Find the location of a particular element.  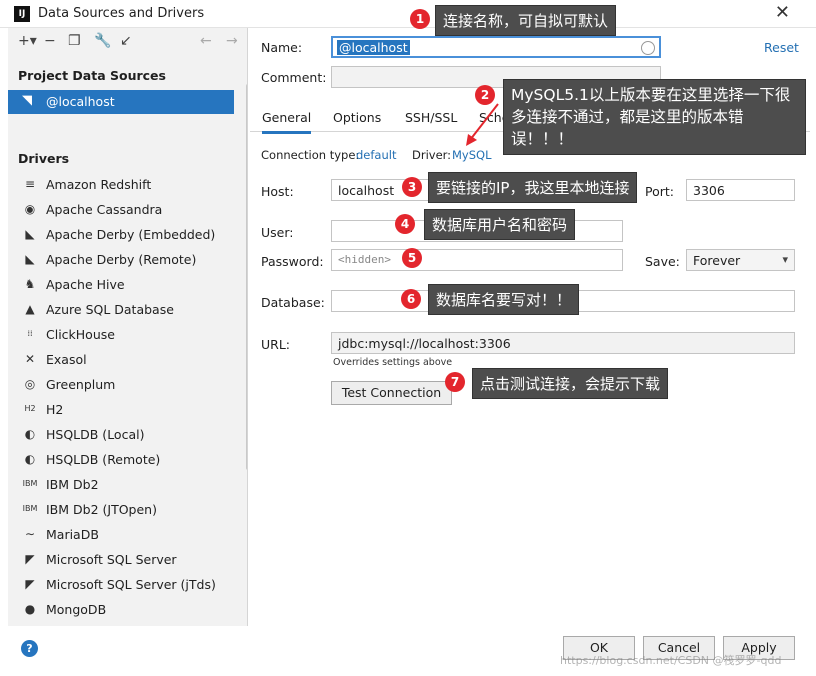

name-color-circle is located at coordinates (648, 48).